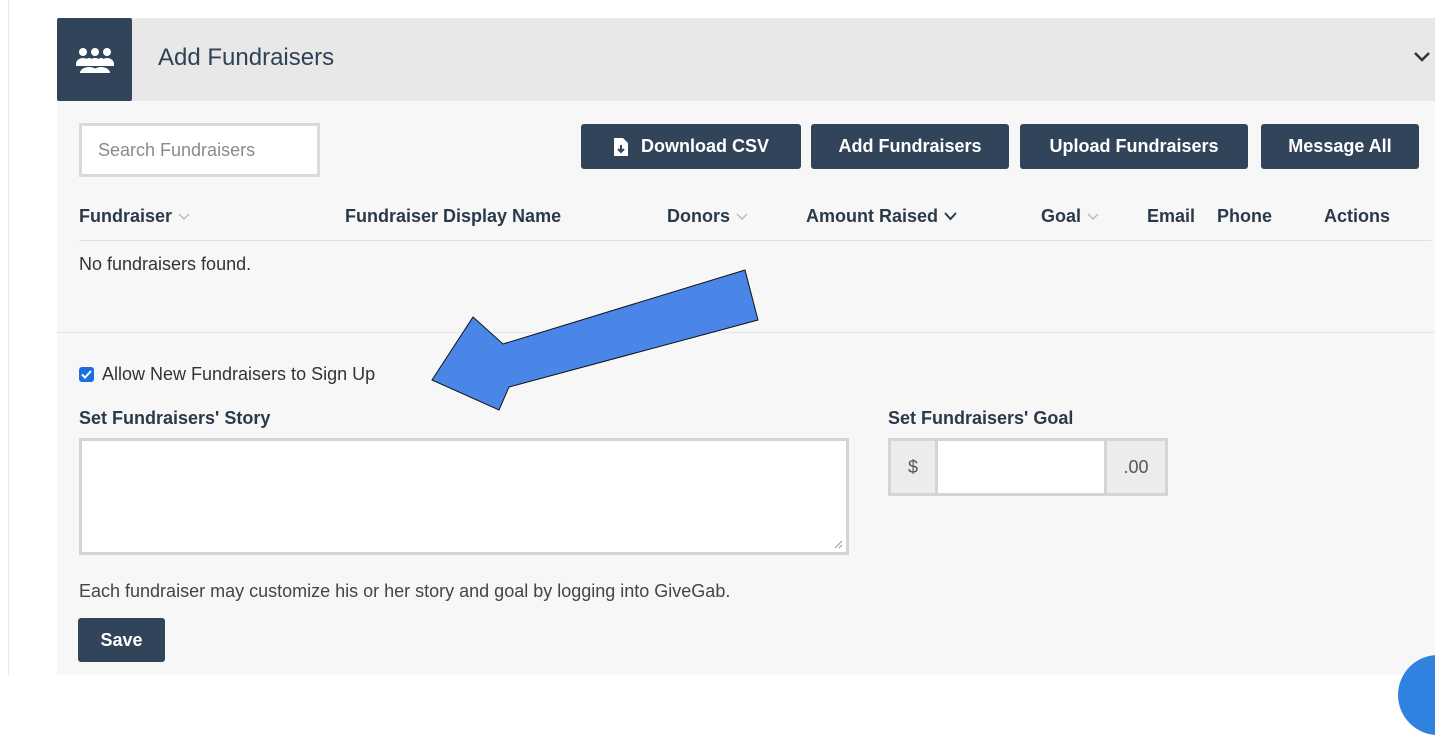 The height and width of the screenshot is (735, 1435). I want to click on column-display-name: Fundraiser Display Name, so click(453, 216).